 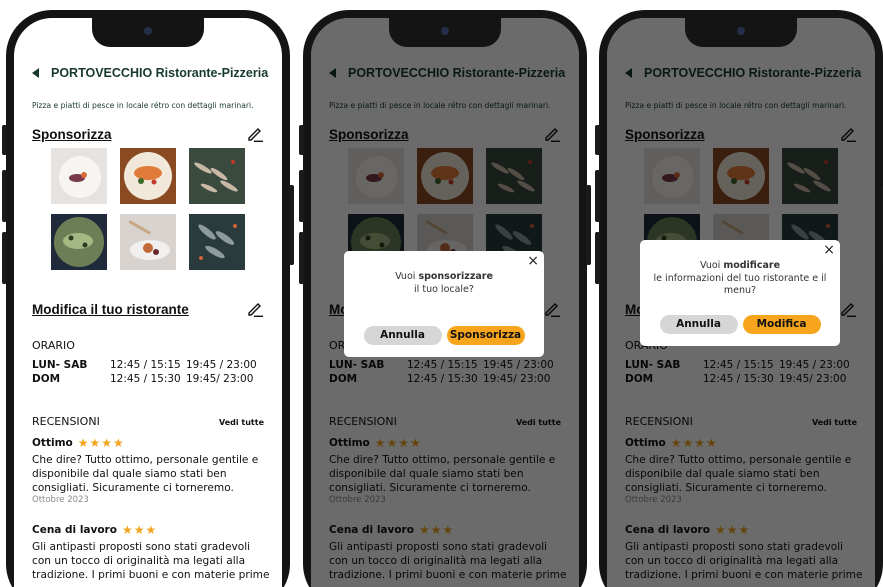 I want to click on hours-row: LUN- SAB 12:45 / 15:15 19:45 / 23:00, so click(x=144, y=365).